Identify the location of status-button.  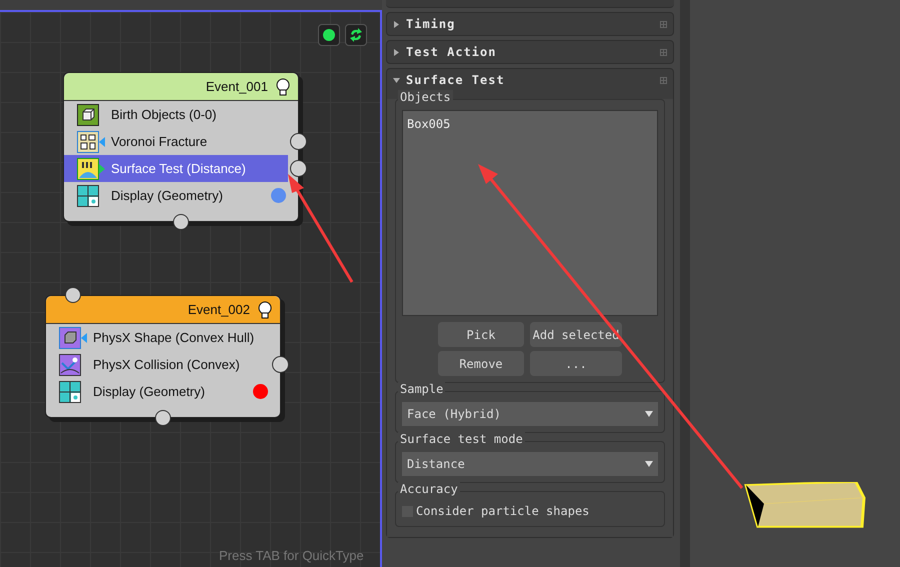
(329, 35).